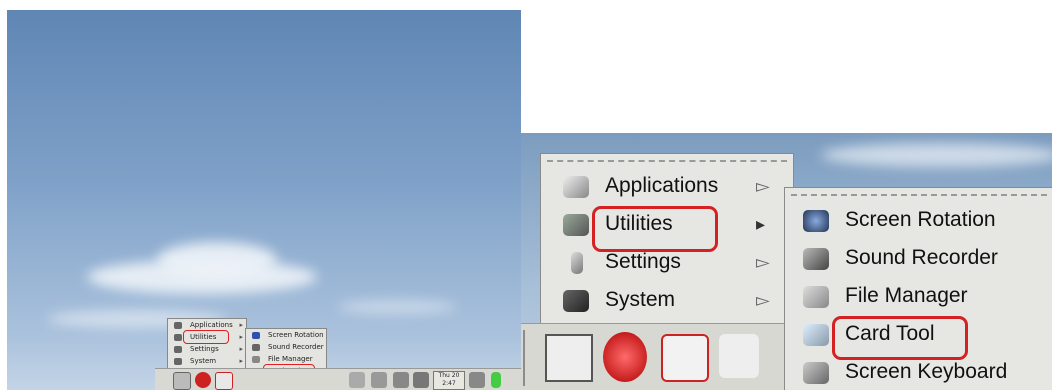  I want to click on mini-menu-item-system: System ▸, so click(207, 361).